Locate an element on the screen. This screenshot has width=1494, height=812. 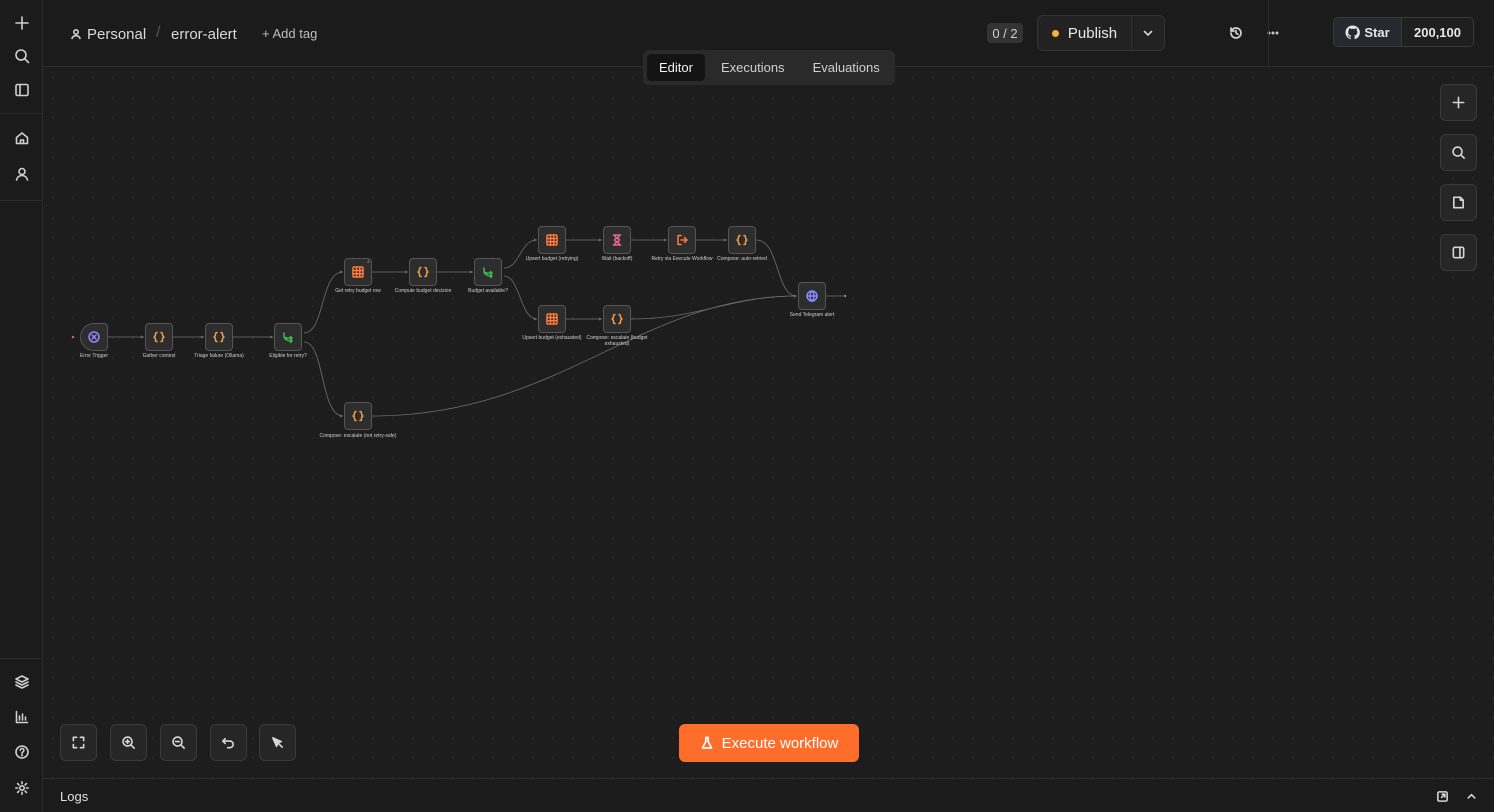
node-compose-auto-retried is located at coordinates (742, 240).